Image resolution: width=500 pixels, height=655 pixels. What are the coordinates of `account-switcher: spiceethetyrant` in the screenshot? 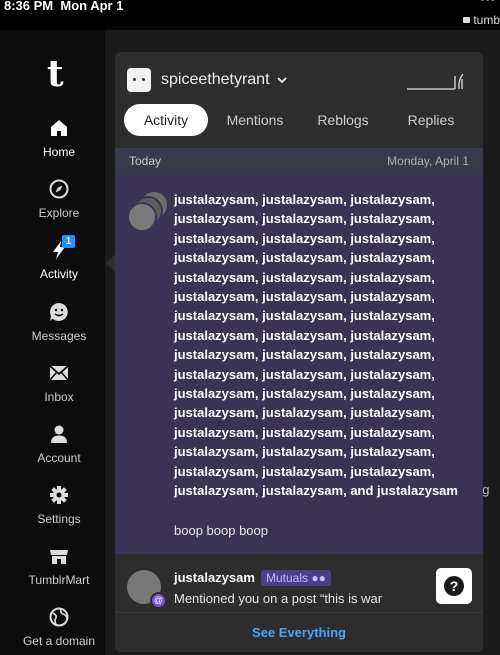 It's located at (207, 80).